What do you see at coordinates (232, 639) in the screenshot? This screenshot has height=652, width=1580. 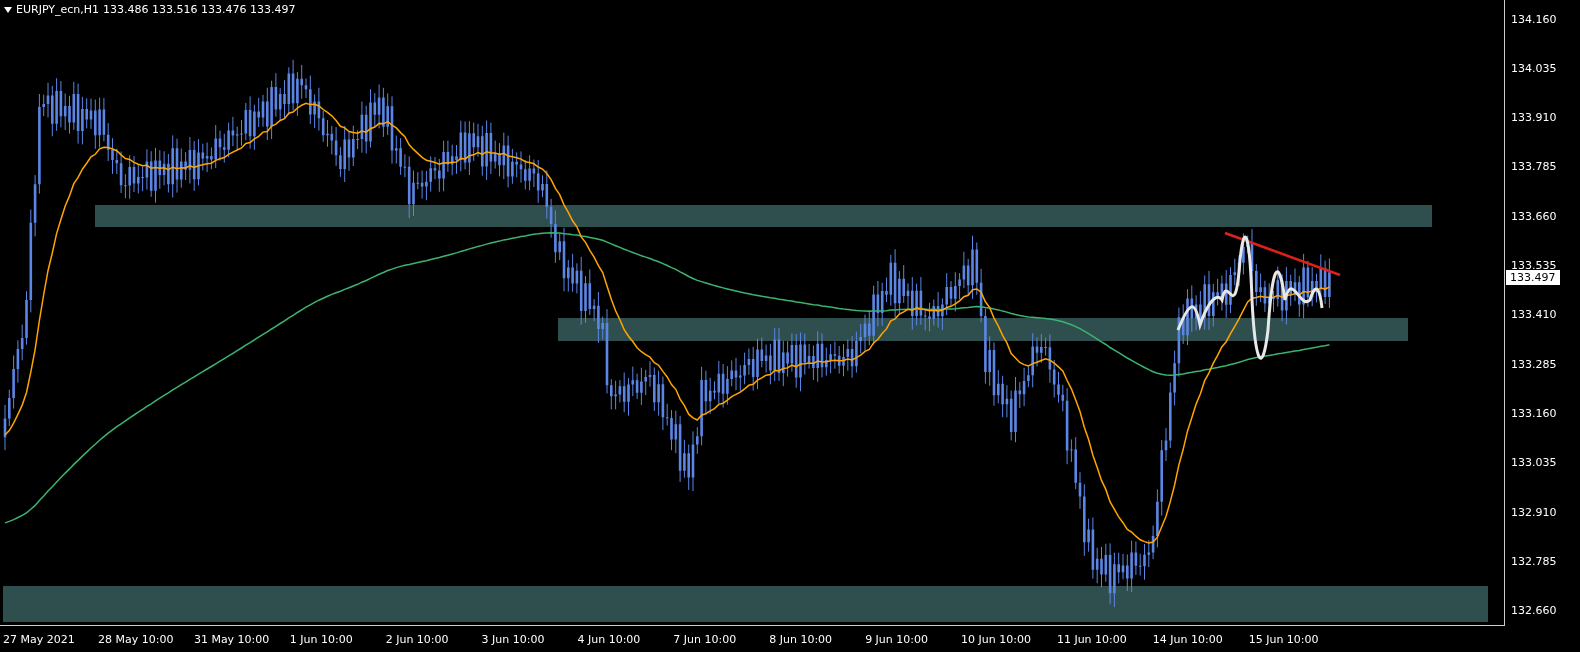 I see `time-tick-label: 31 May 10:00` at bounding box center [232, 639].